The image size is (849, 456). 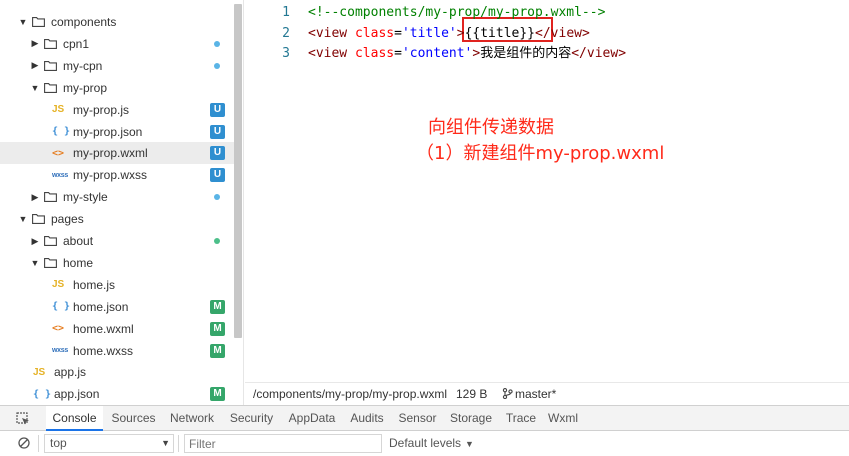 What do you see at coordinates (283, 443) in the screenshot?
I see `filter-input` at bounding box center [283, 443].